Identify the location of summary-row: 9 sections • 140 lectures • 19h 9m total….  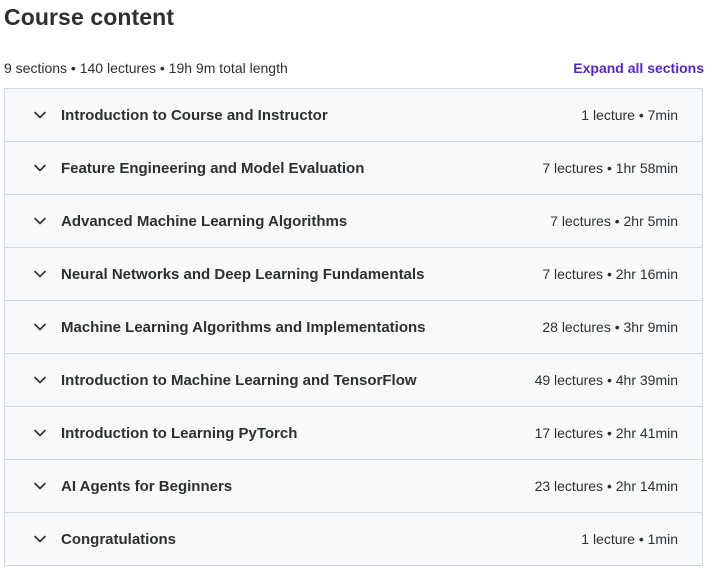
(354, 68).